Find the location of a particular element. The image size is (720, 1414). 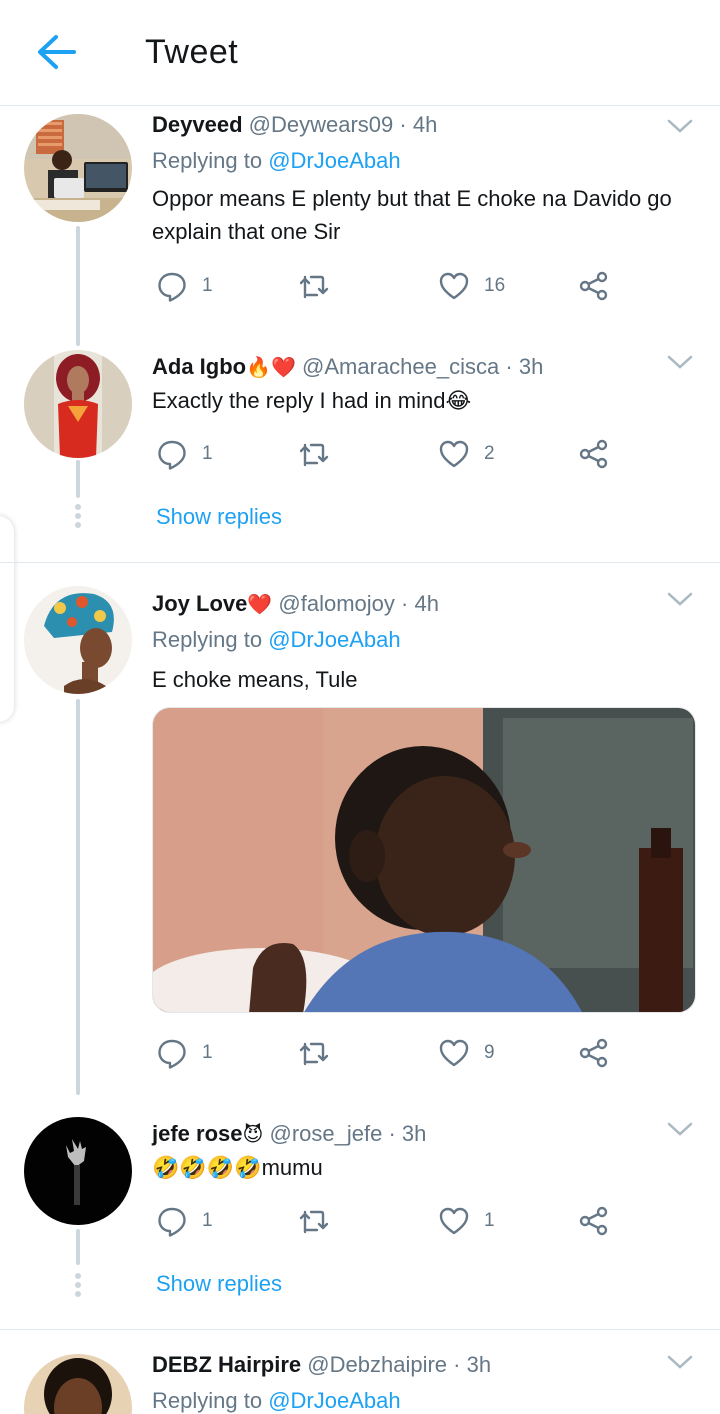

like-button: 9 is located at coordinates (466, 1053).